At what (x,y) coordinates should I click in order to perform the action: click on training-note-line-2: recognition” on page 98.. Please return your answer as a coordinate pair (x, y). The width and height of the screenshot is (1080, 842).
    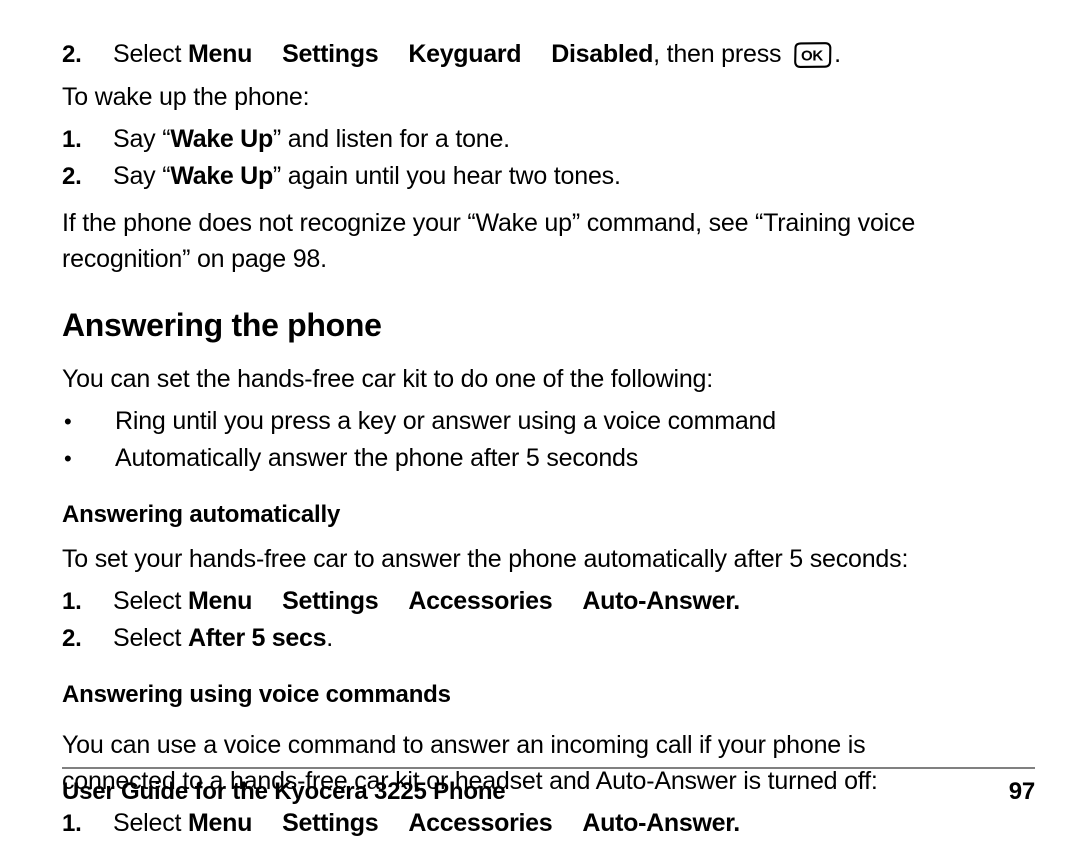
    Looking at the image, I should click on (194, 259).